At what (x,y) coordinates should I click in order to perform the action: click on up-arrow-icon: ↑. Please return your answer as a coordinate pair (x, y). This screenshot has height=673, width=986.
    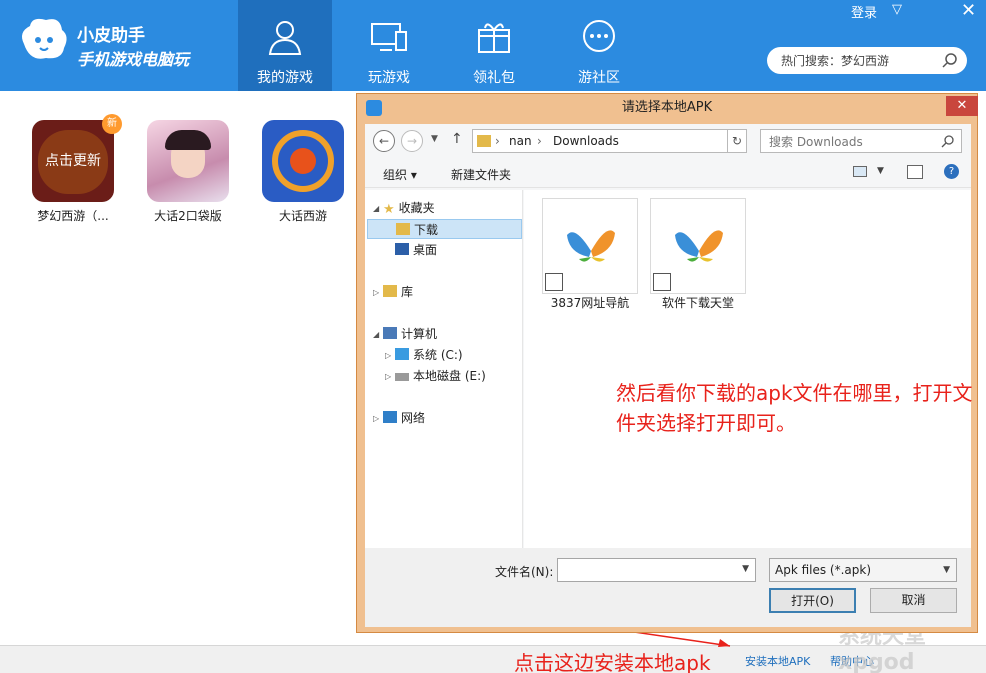
    Looking at the image, I should click on (457, 139).